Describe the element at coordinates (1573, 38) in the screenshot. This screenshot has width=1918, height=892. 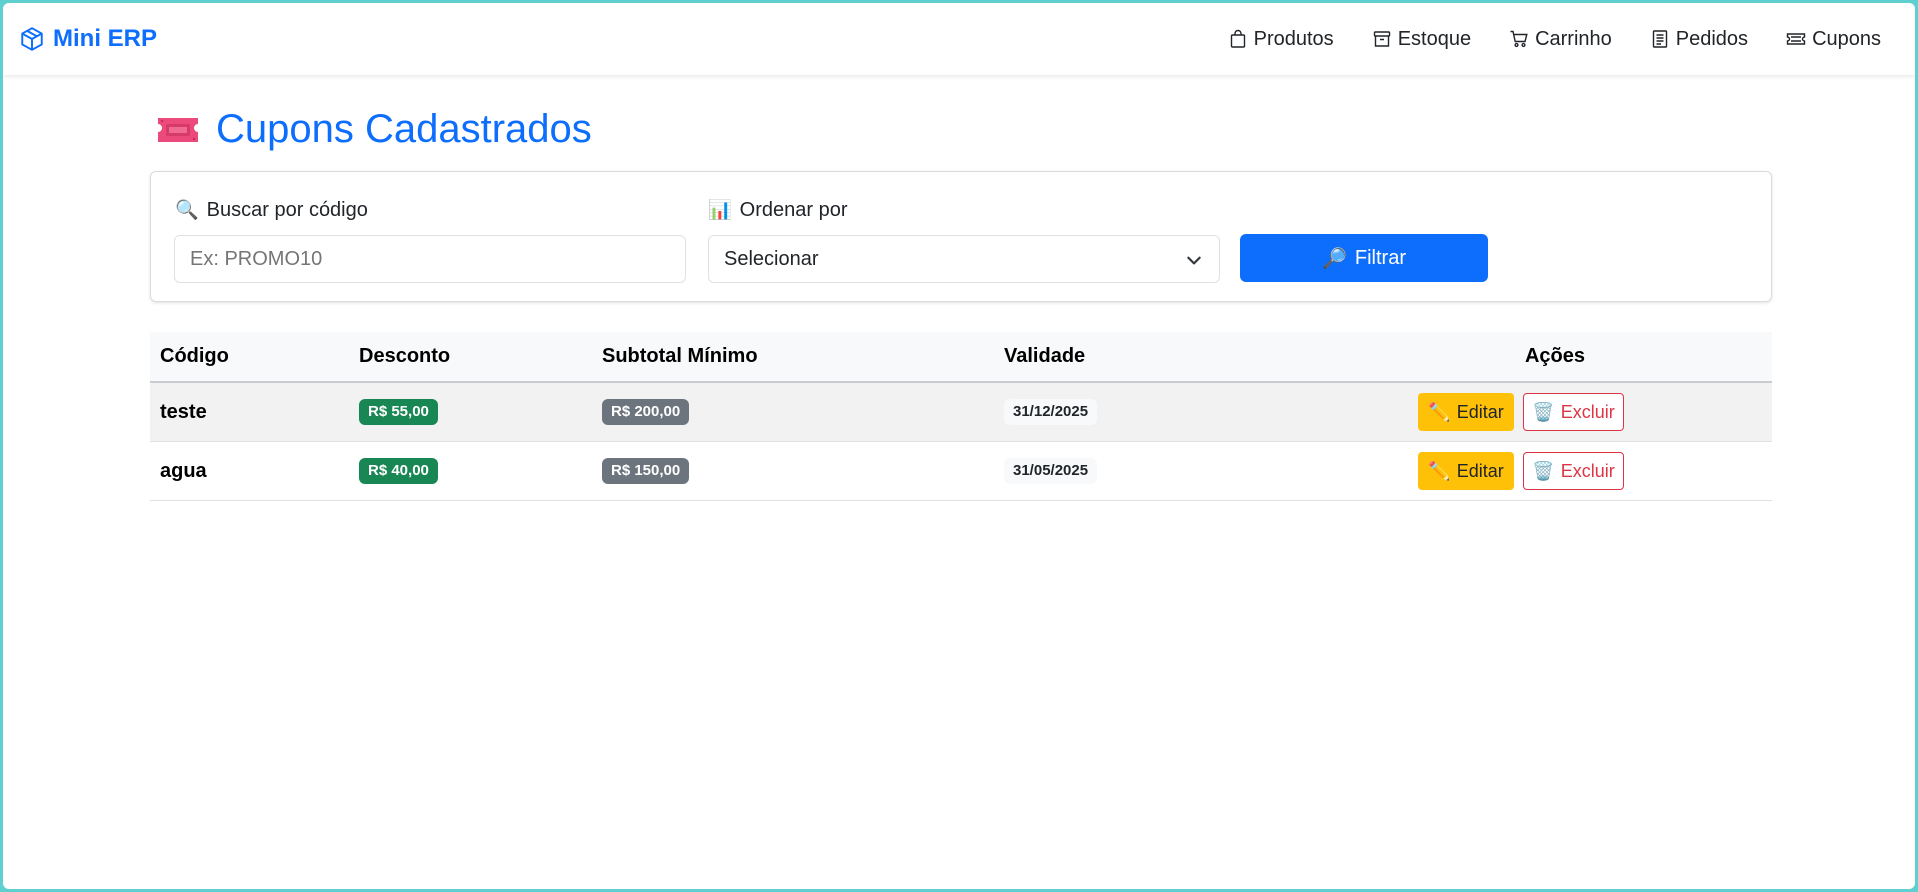
I see `nav-label-carrinho: Carrinho` at that location.